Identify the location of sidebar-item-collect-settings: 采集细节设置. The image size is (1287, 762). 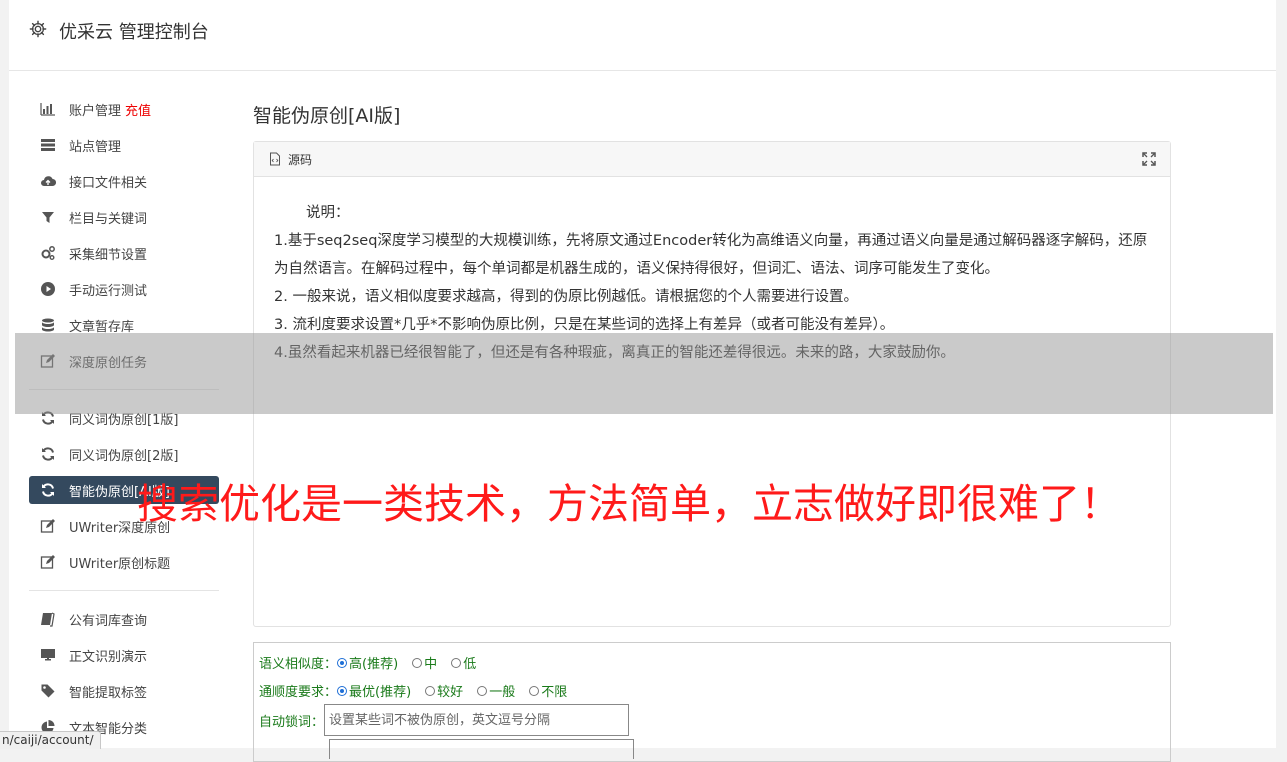
(124, 253).